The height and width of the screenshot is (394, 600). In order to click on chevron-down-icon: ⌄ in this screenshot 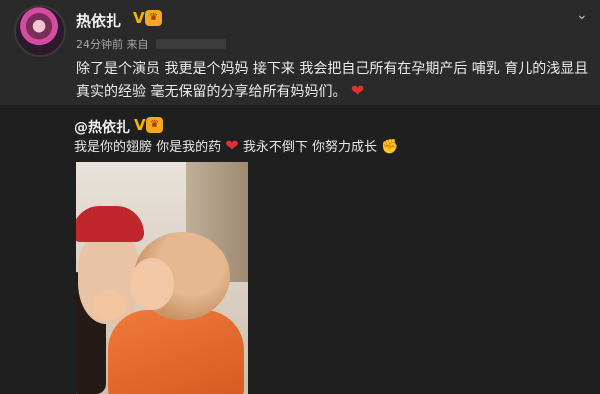, I will do `click(582, 15)`.